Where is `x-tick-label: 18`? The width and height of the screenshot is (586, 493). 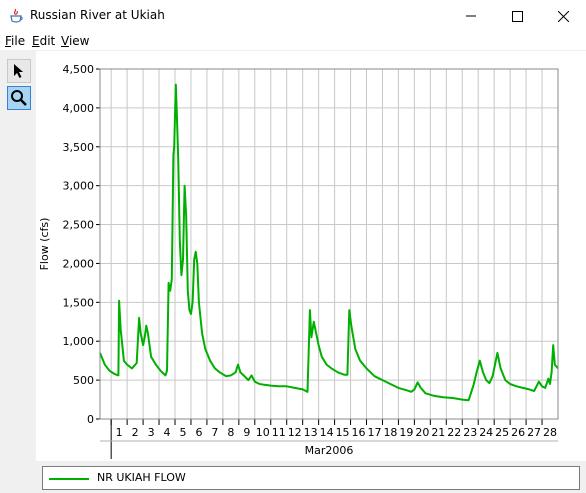
x-tick-label: 18 is located at coordinates (390, 432).